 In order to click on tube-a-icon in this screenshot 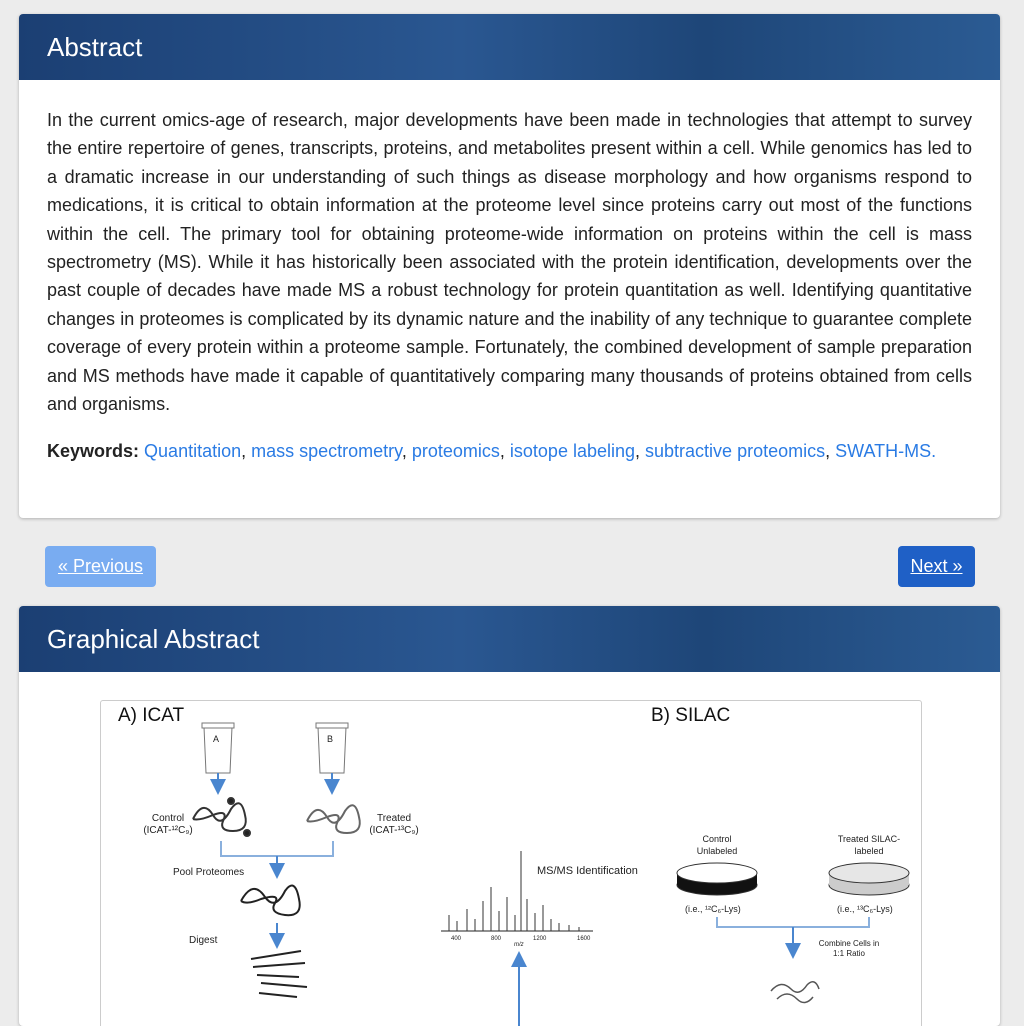, I will do `click(218, 748)`.